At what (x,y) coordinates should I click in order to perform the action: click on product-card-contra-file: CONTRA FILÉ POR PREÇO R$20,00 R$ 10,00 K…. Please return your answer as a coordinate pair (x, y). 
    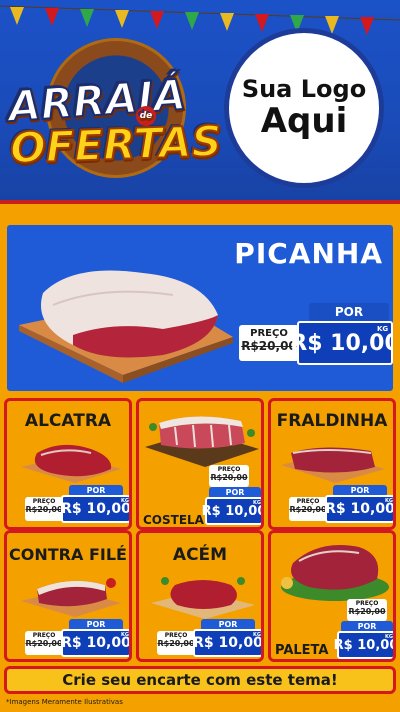
    Looking at the image, I should click on (68, 596).